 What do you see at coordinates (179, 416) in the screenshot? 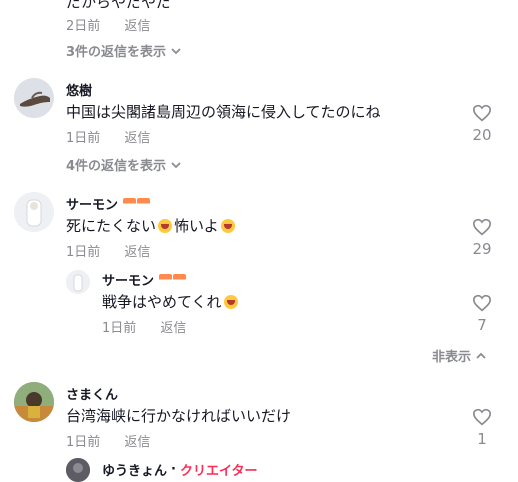
I see `comment-text: 台湾海峡に行かなければいいだけ` at bounding box center [179, 416].